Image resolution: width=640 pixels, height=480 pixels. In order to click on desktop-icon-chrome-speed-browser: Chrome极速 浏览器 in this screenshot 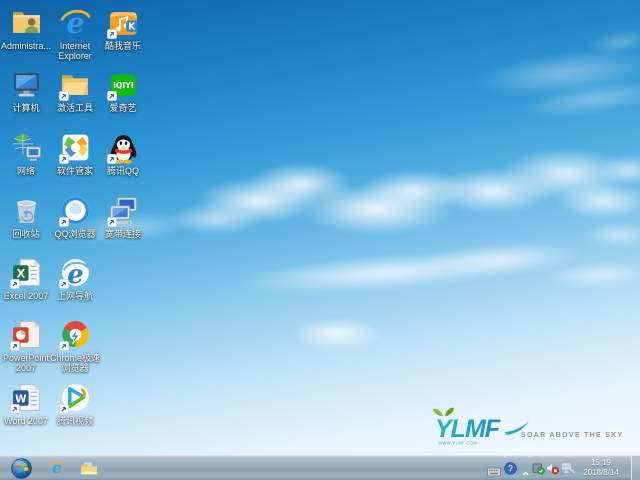, I will do `click(75, 345)`.